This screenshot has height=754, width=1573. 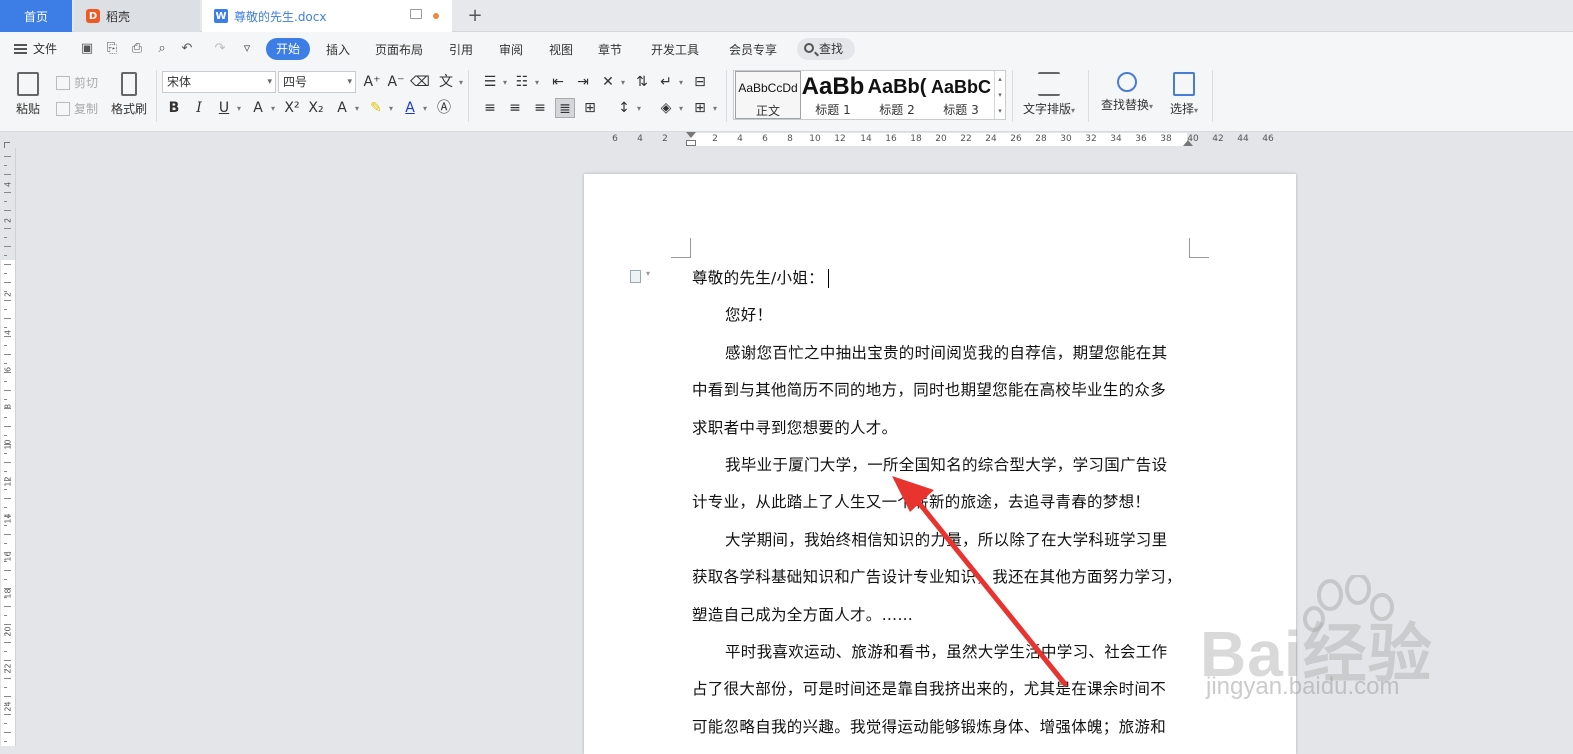 I want to click on new-tab-plus-icon: +, so click(x=475, y=15).